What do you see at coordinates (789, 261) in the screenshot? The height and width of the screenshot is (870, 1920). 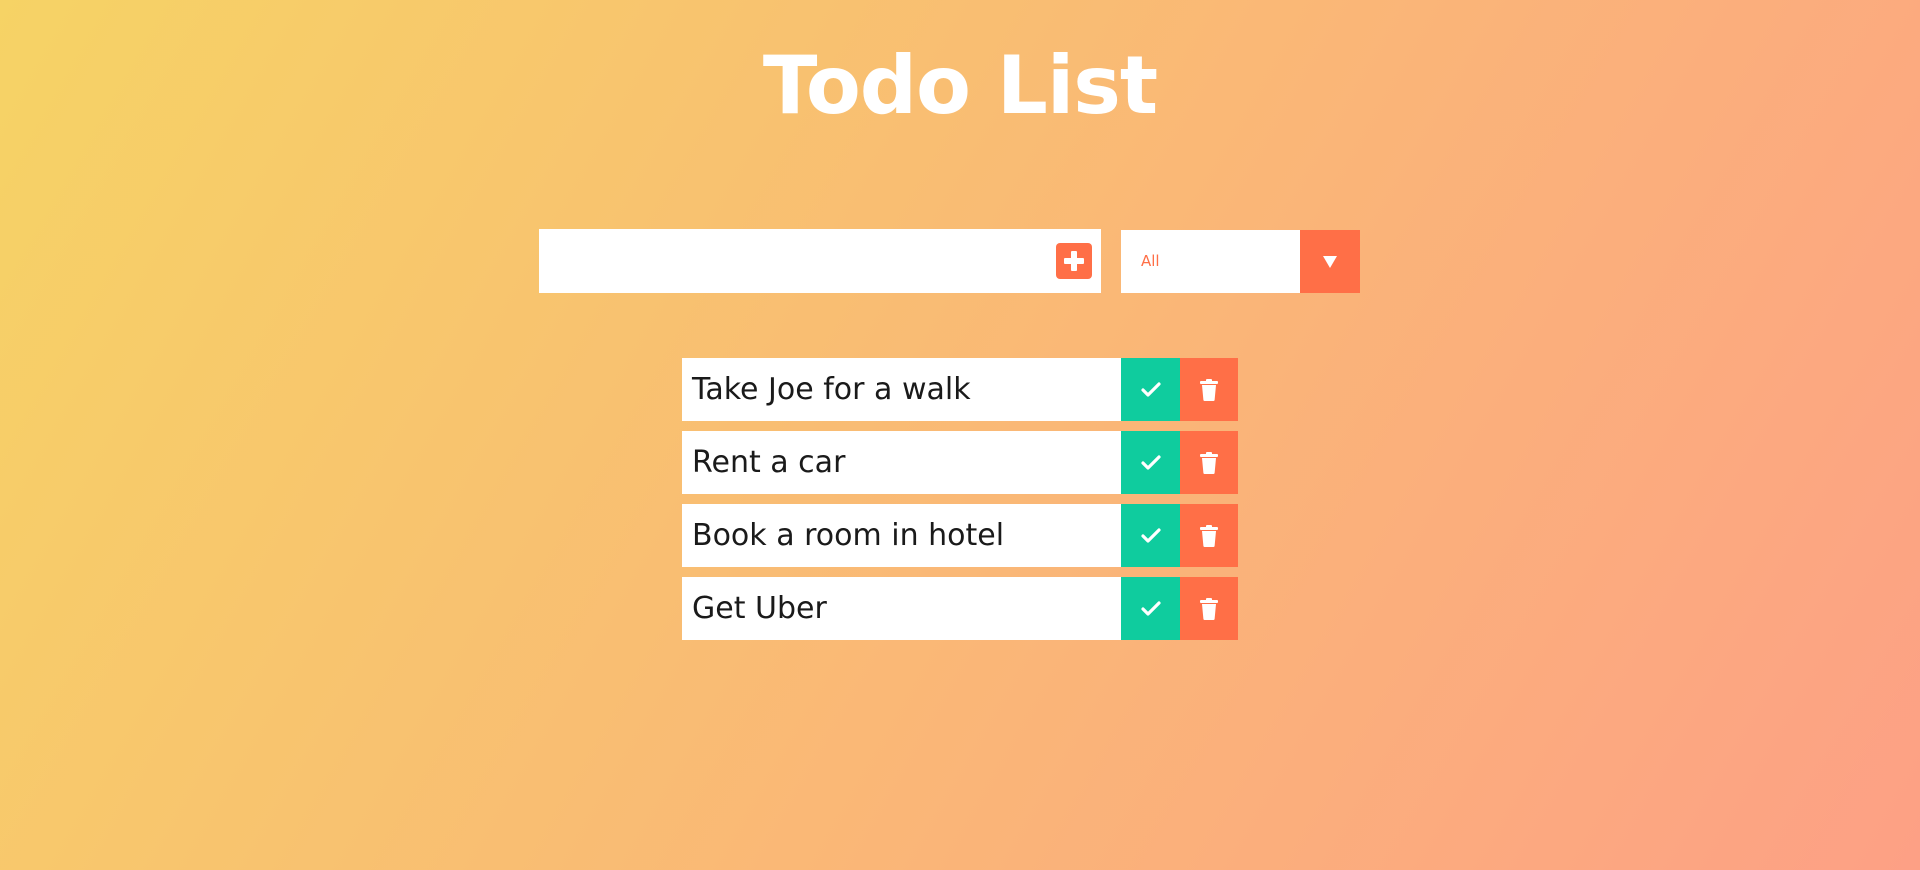 I see `todo-input` at bounding box center [789, 261].